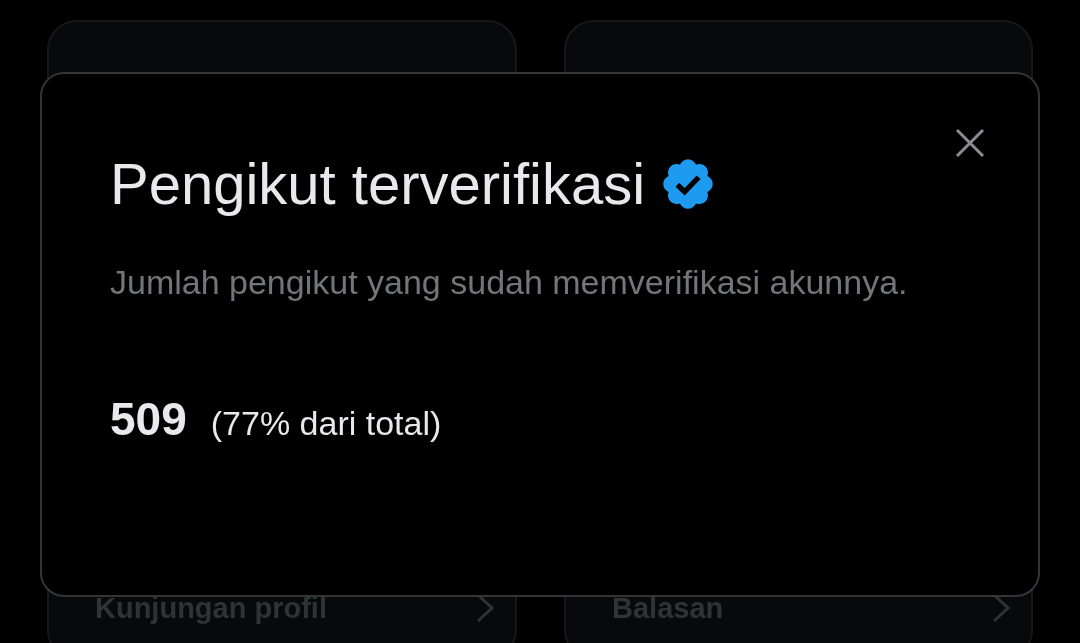 The height and width of the screenshot is (643, 1080). I want to click on follower-count: 509, so click(148, 419).